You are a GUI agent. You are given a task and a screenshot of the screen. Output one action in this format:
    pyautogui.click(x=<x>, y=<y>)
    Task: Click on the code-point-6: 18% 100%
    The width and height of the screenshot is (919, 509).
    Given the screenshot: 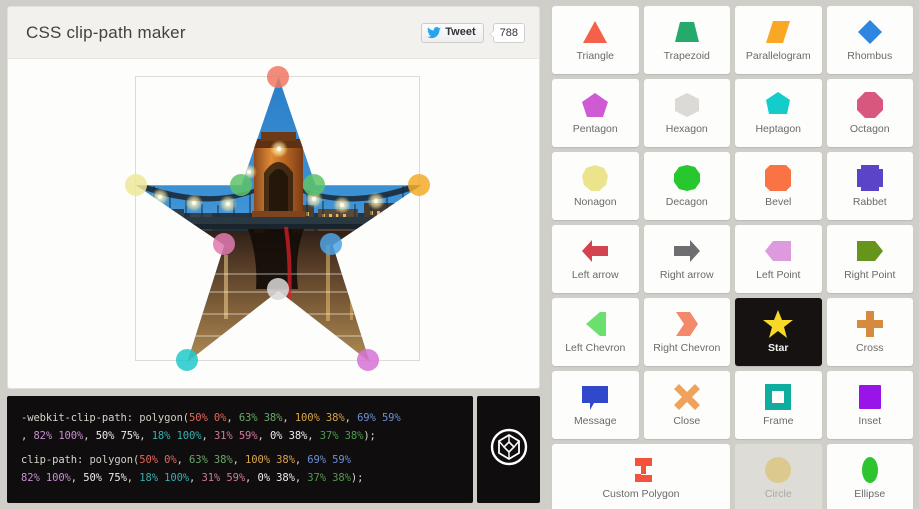 What is the action you would take?
    pyautogui.click(x=164, y=478)
    